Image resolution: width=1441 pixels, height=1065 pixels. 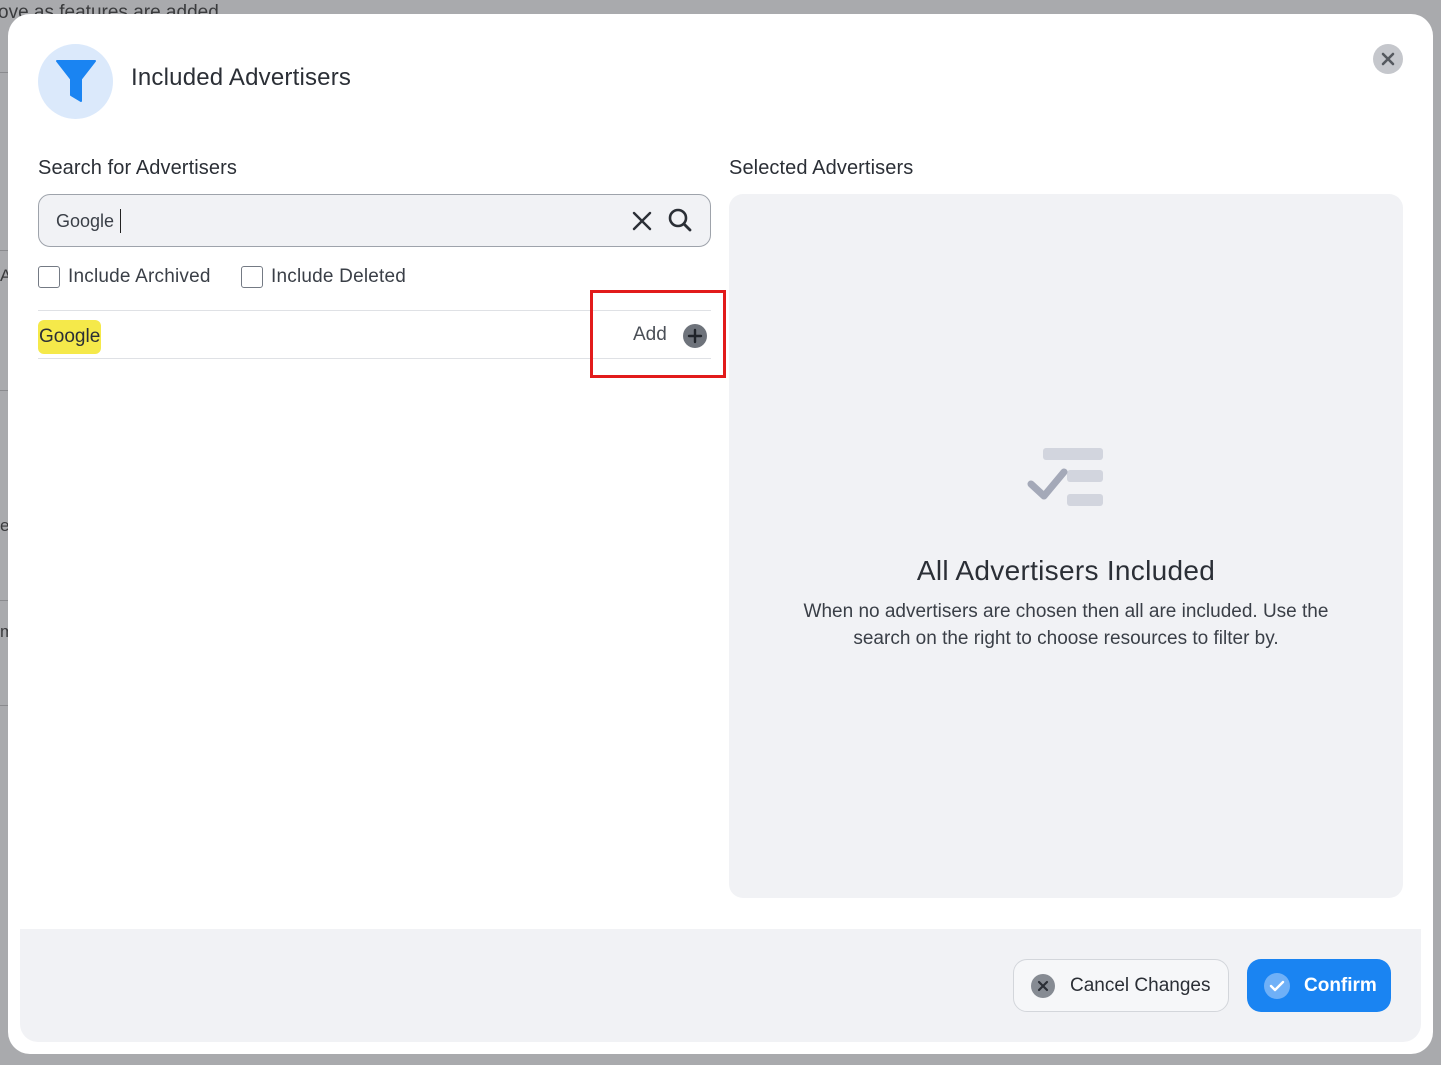 What do you see at coordinates (241, 77) in the screenshot?
I see `modal-title: Included Advertisers` at bounding box center [241, 77].